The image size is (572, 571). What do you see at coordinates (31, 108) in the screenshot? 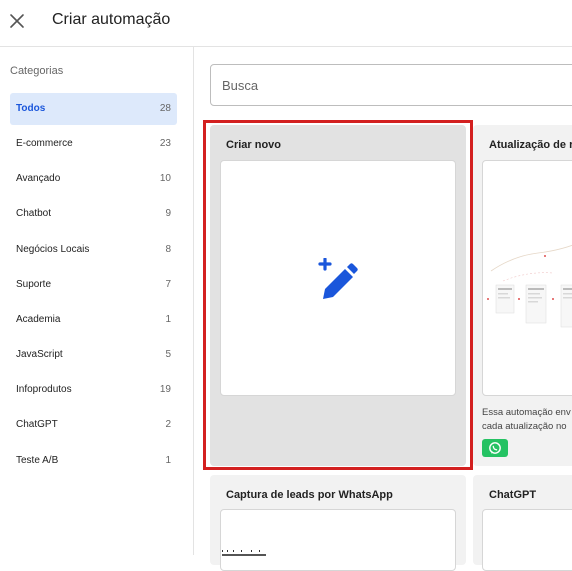
I see `category-label: Todos` at bounding box center [31, 108].